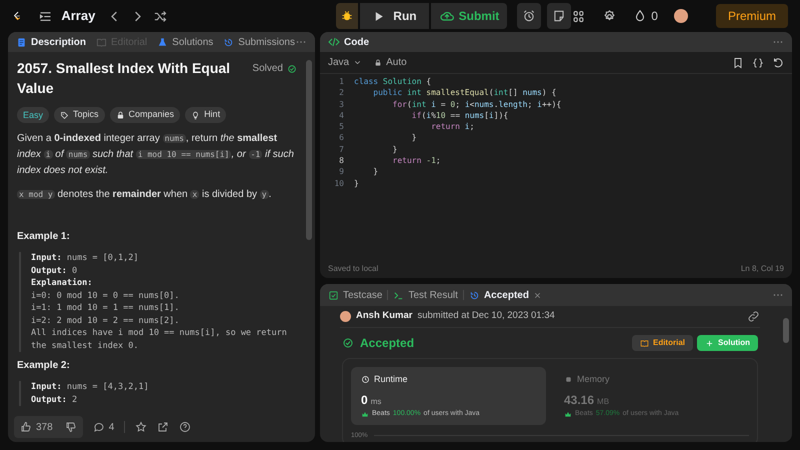 This screenshot has height=450, width=800. I want to click on comments-button: 4, so click(103, 427).